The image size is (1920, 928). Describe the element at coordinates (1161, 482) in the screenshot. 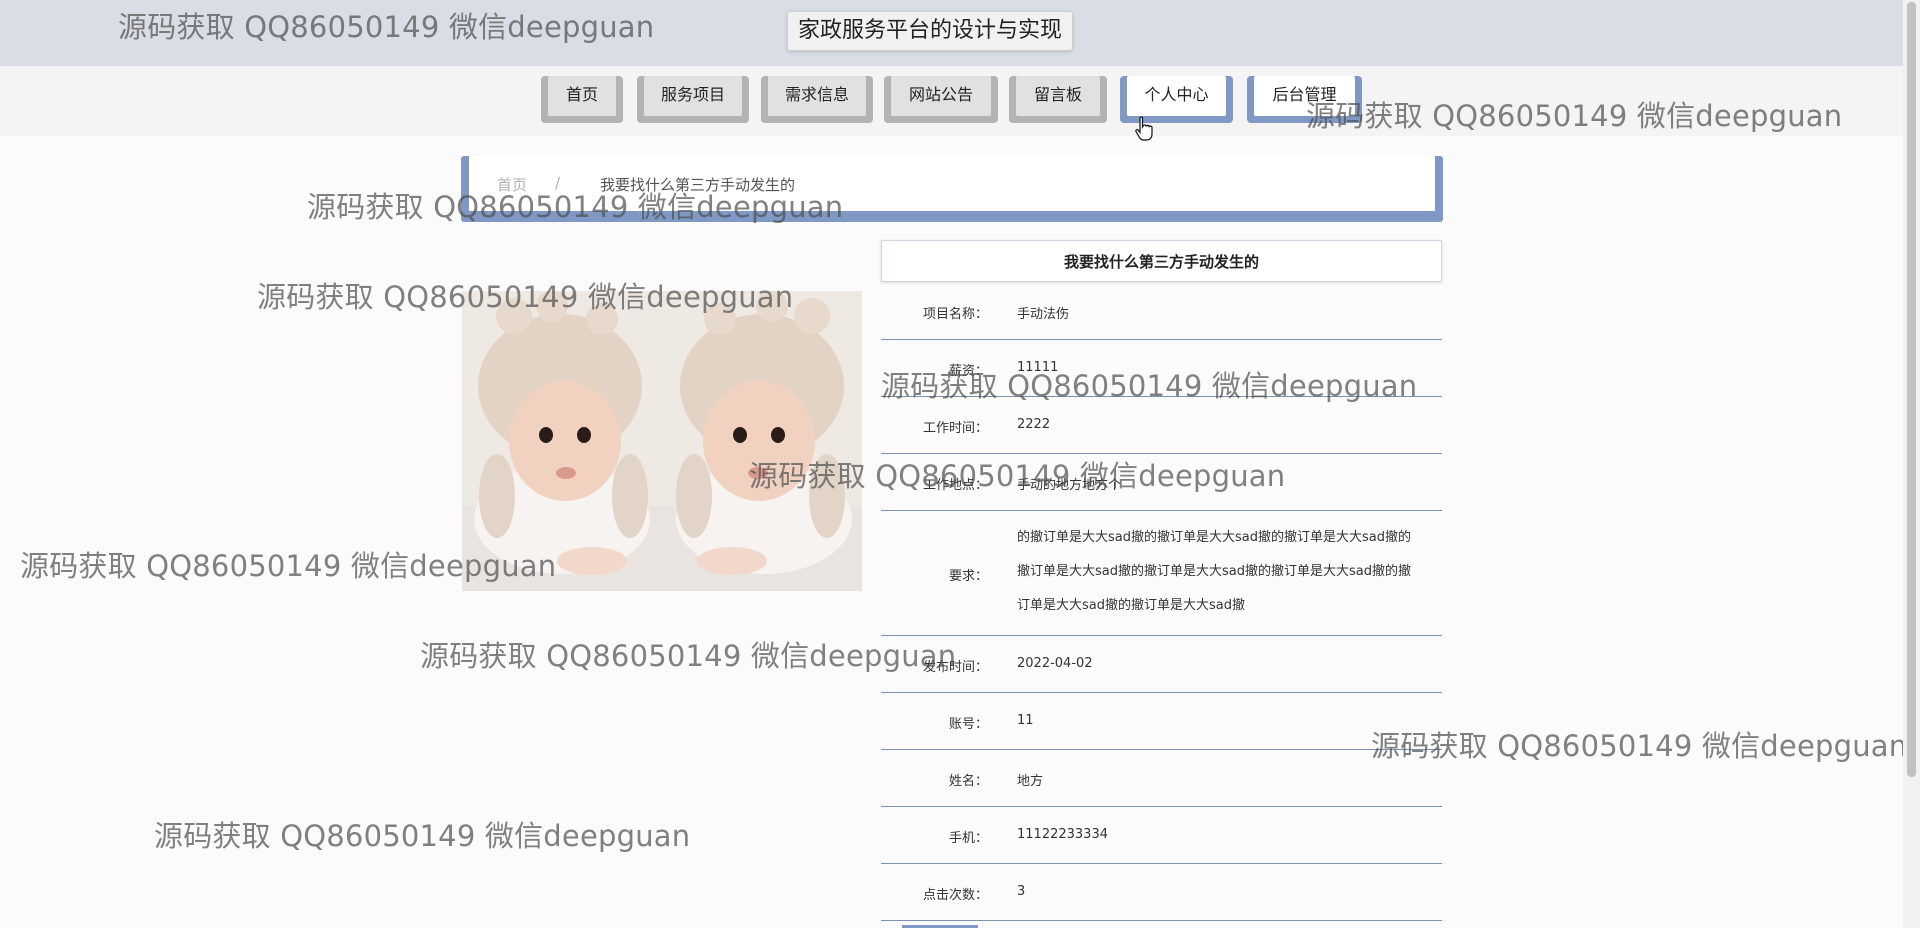

I see `detail-row-work-location: 工作地点： 手动的地方地方个` at that location.